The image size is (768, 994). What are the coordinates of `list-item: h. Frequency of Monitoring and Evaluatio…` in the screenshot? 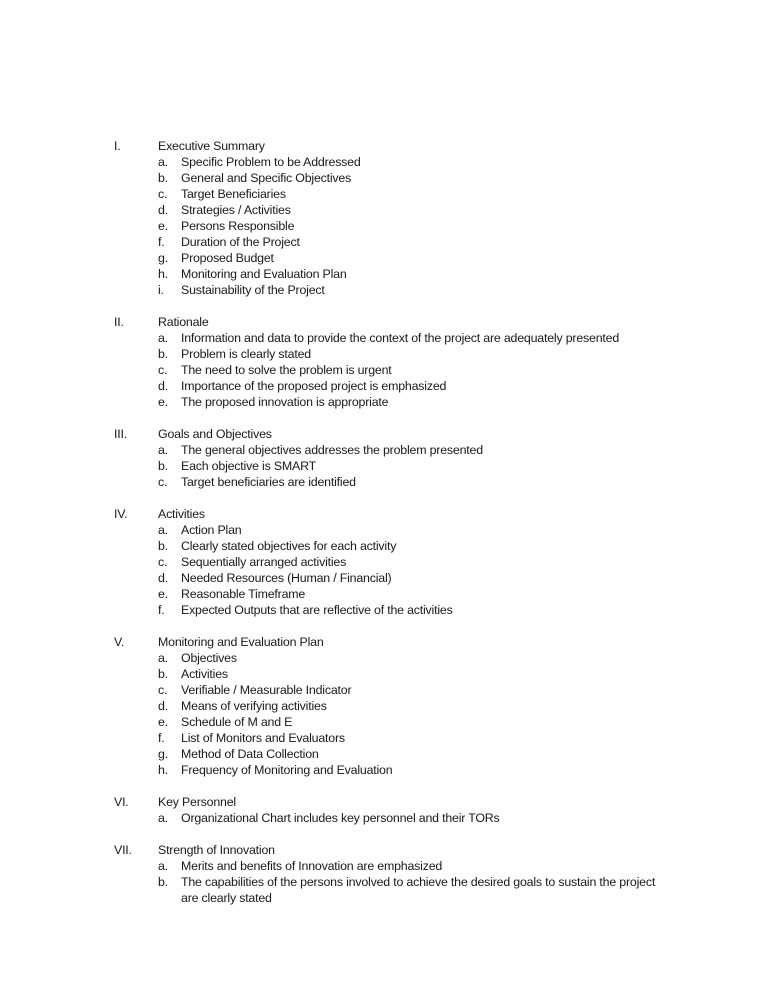 It's located at (384, 770).